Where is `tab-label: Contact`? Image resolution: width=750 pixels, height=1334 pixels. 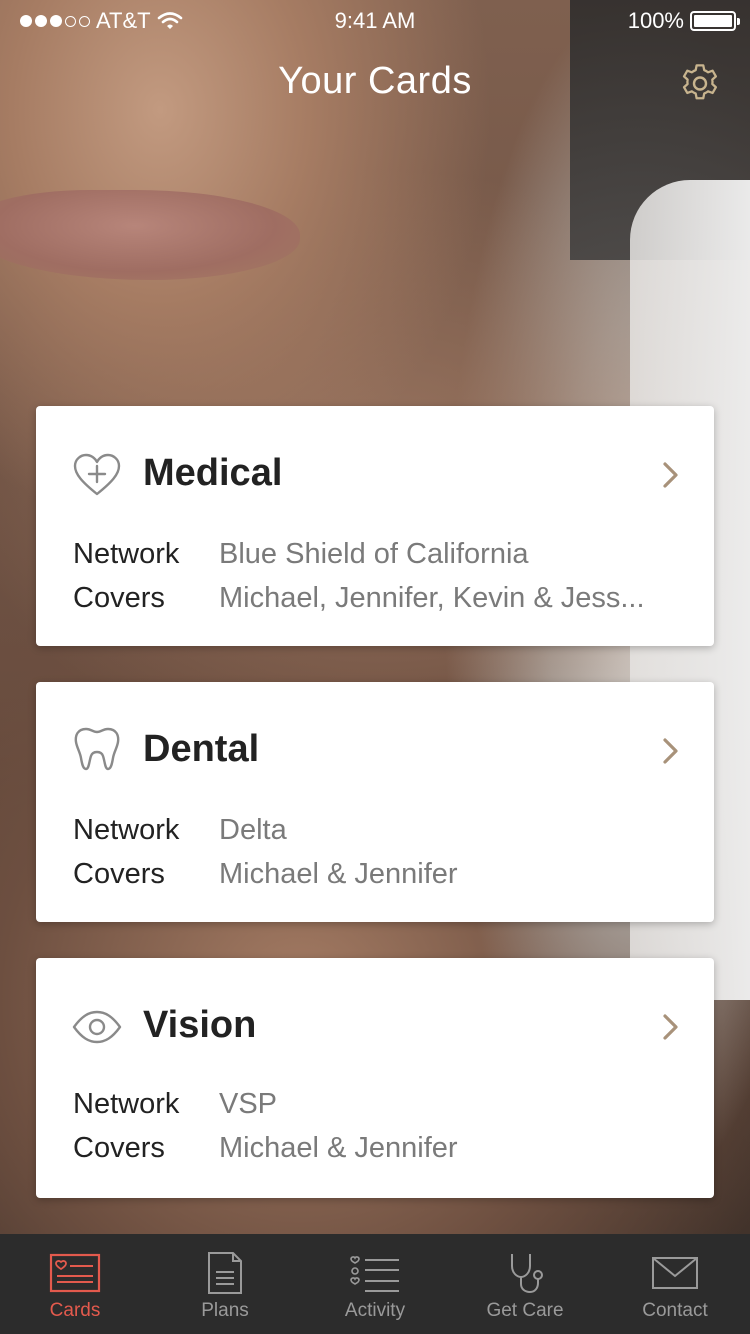
tab-label: Contact is located at coordinates (675, 1310).